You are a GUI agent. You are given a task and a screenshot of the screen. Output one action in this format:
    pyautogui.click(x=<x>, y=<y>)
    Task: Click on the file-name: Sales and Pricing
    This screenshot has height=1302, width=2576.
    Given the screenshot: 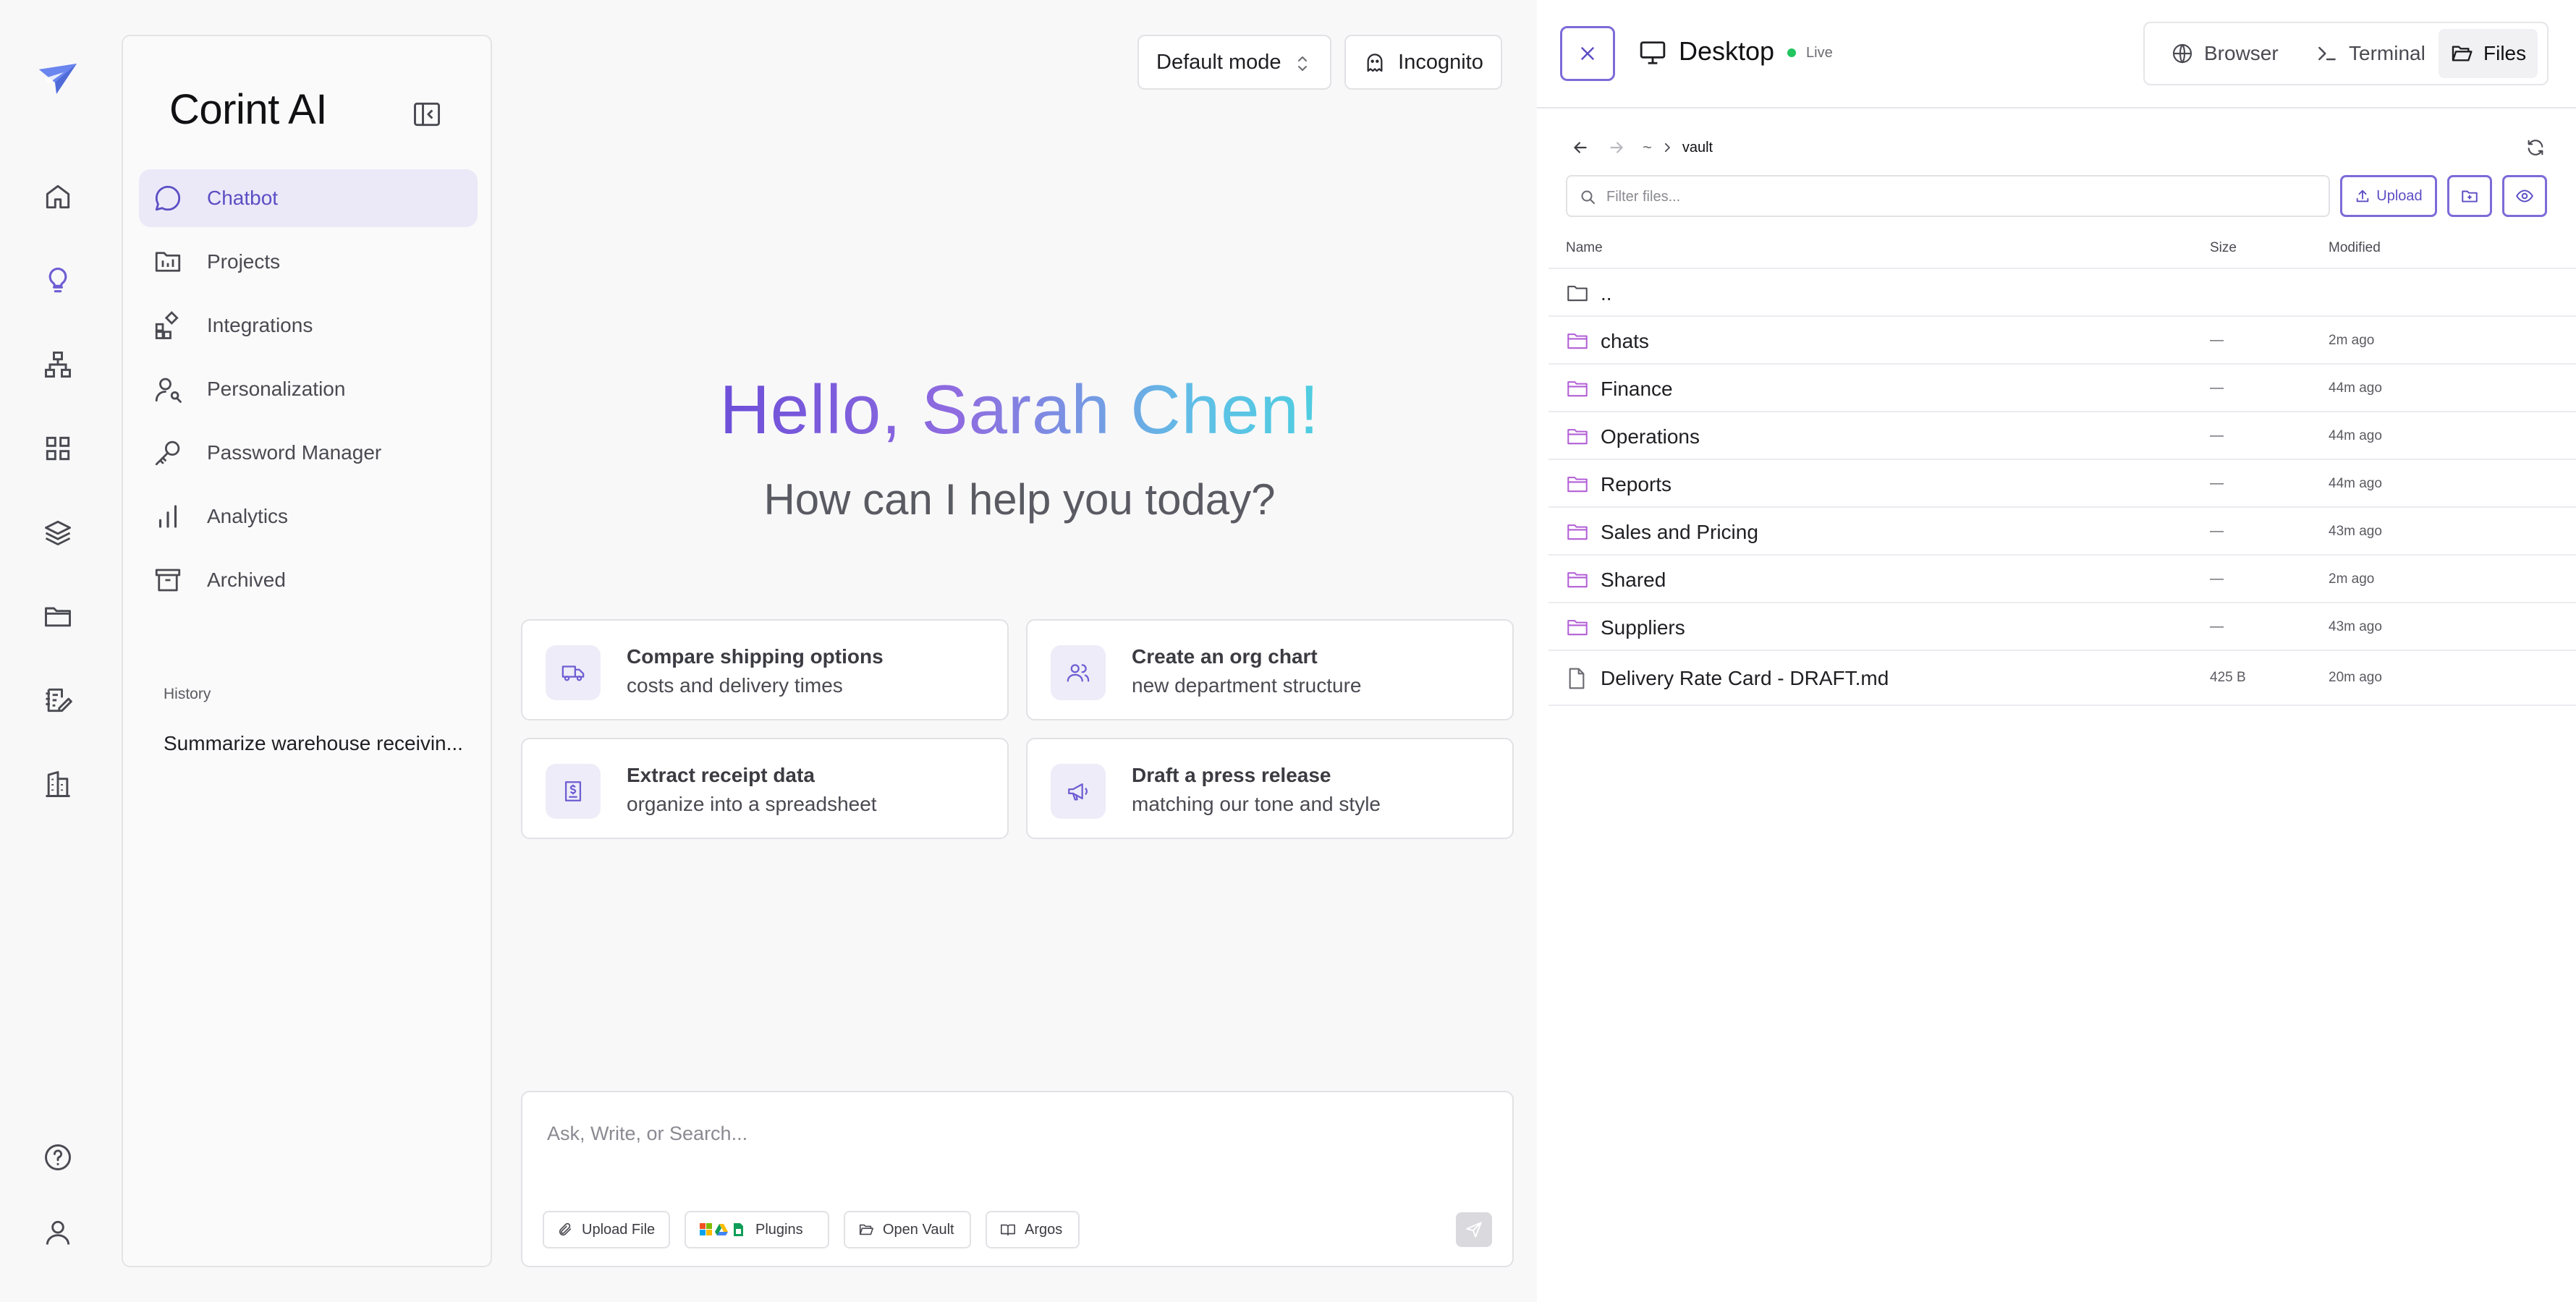 What is the action you would take?
    pyautogui.click(x=1679, y=532)
    